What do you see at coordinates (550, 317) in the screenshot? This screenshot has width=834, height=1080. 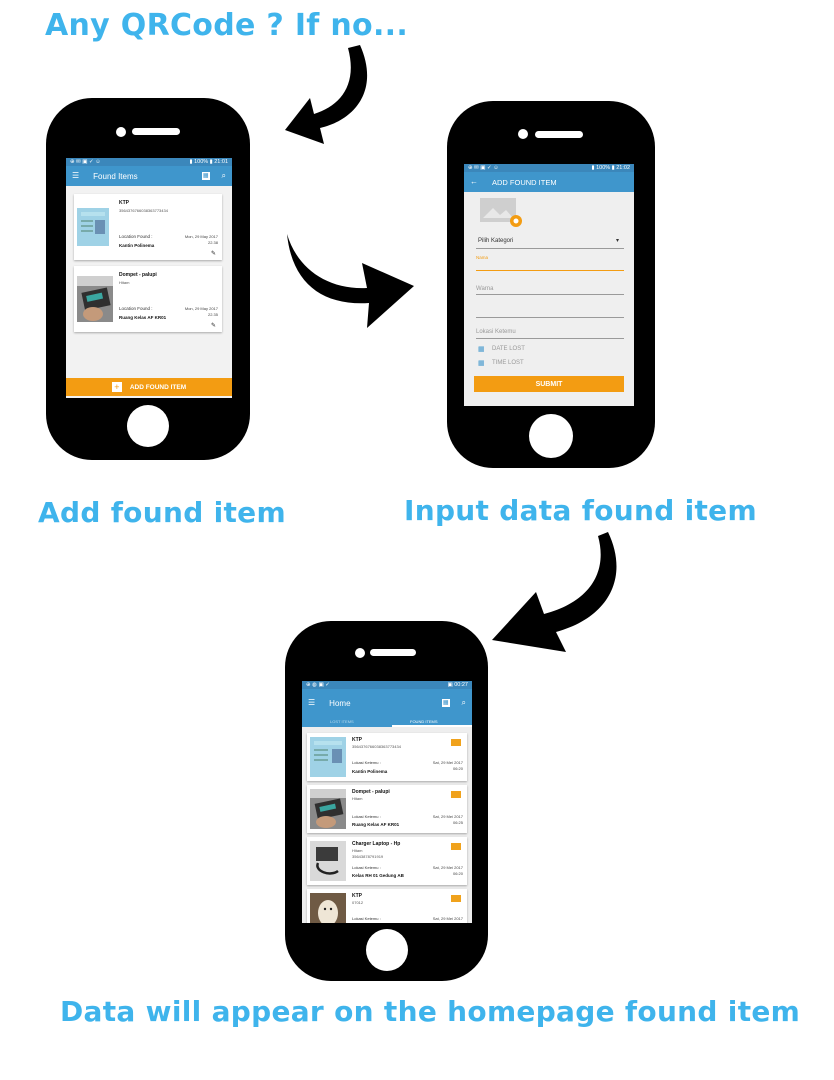 I see `extra-field-underline` at bounding box center [550, 317].